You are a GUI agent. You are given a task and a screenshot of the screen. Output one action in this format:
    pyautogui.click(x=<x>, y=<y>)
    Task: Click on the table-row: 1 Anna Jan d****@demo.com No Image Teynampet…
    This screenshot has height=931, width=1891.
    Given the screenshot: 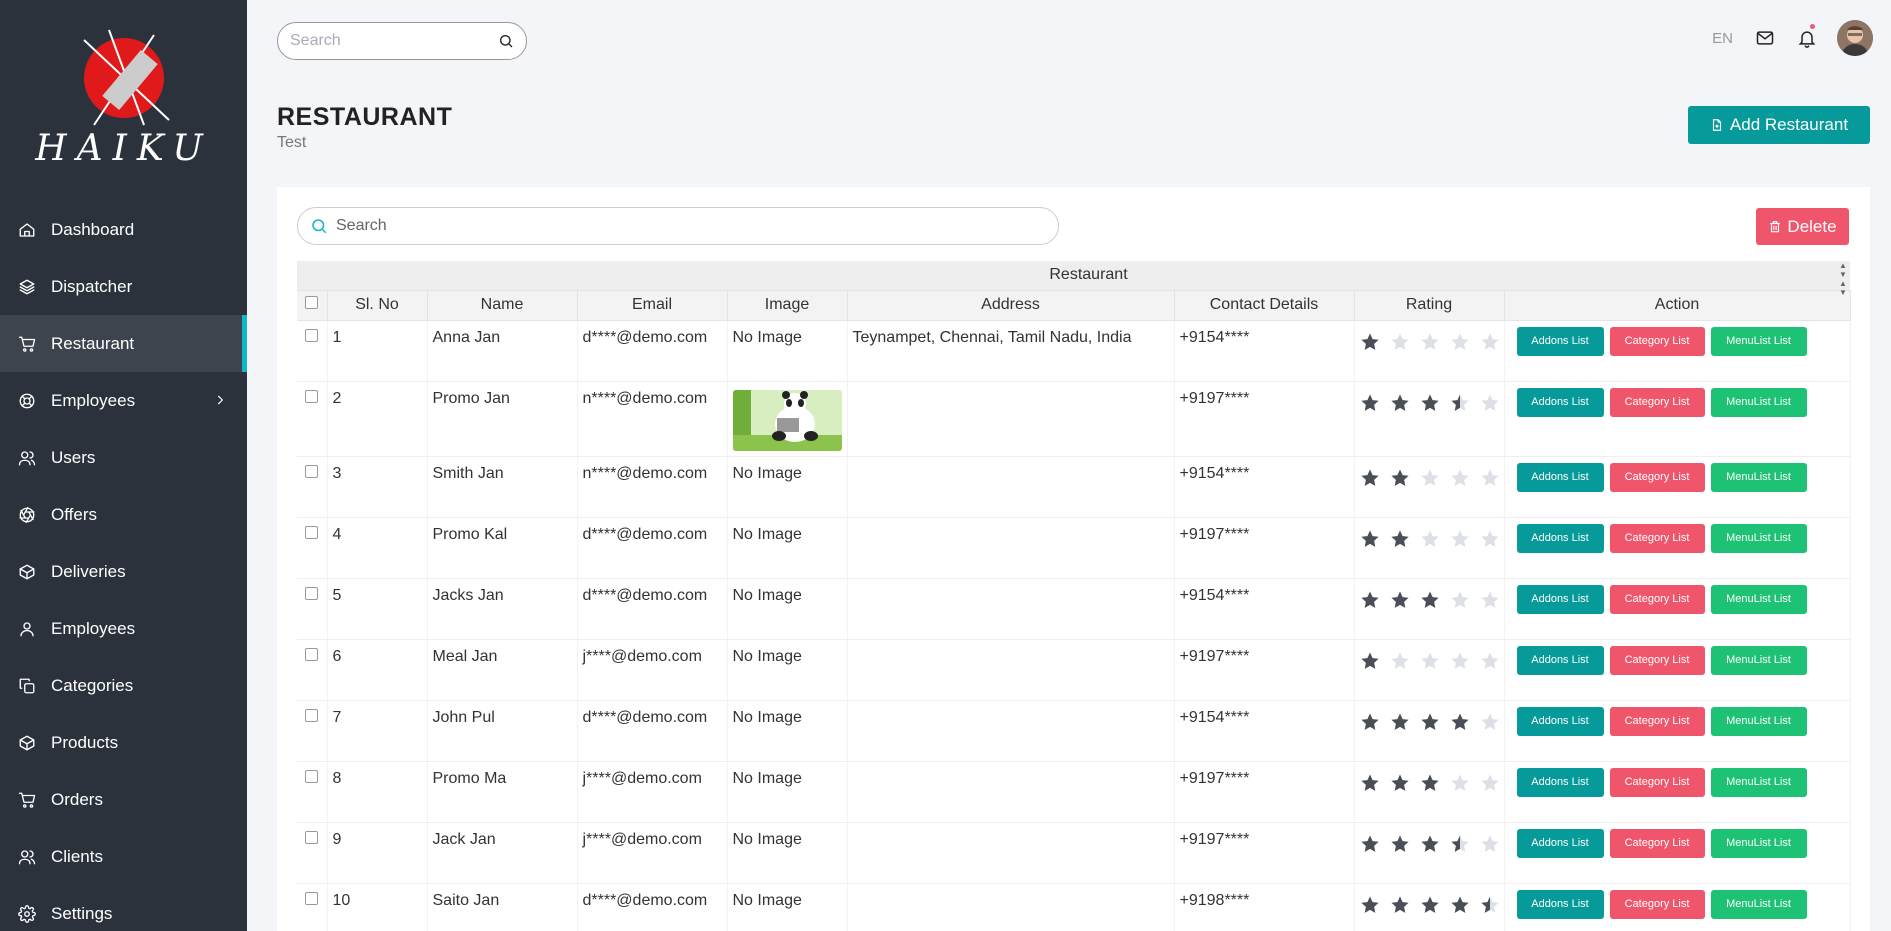 What is the action you would take?
    pyautogui.click(x=1074, y=351)
    